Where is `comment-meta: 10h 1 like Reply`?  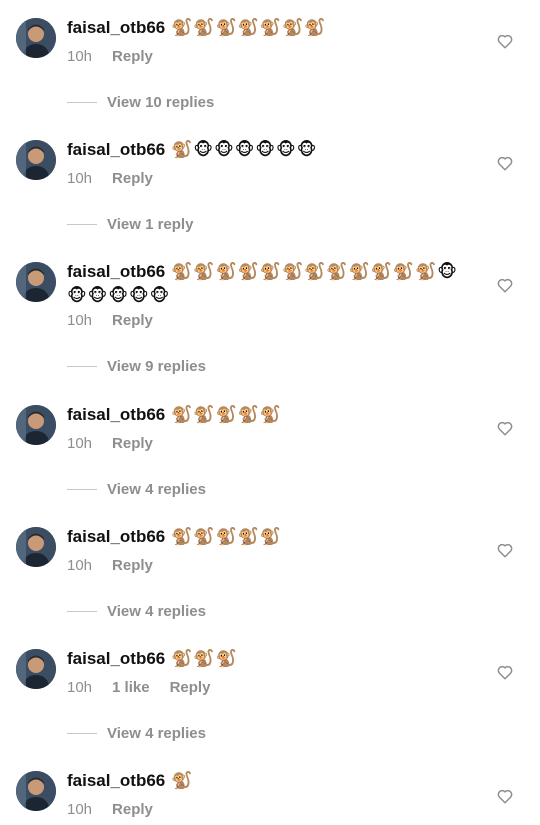
comment-meta: 10h 1 like Reply is located at coordinates (148, 687).